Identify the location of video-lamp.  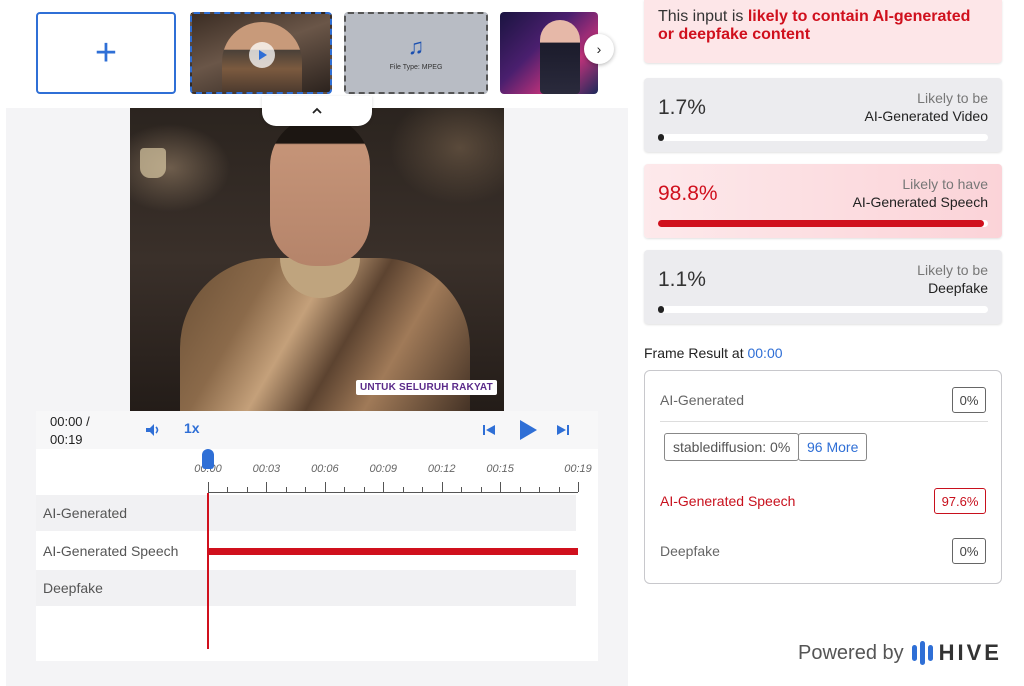
(153, 163).